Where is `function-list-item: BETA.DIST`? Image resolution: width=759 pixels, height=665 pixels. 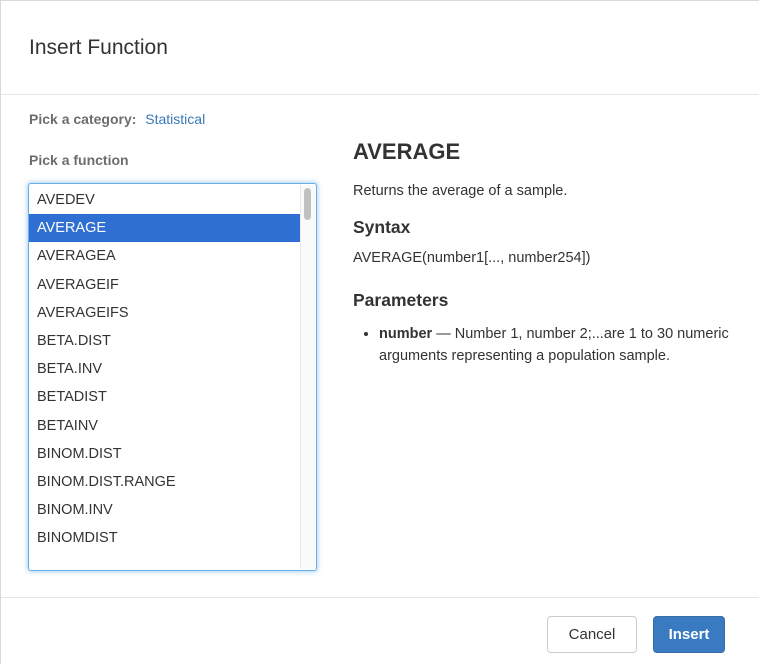
function-list-item: BETA.DIST is located at coordinates (165, 341).